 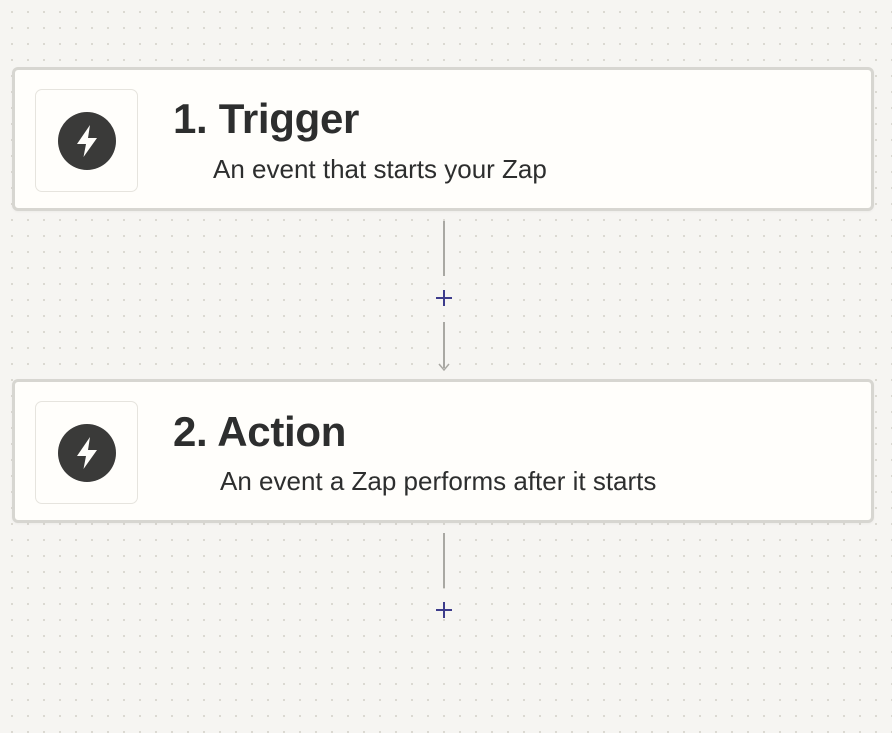 What do you see at coordinates (260, 431) in the screenshot?
I see `step-title: 2. Action` at bounding box center [260, 431].